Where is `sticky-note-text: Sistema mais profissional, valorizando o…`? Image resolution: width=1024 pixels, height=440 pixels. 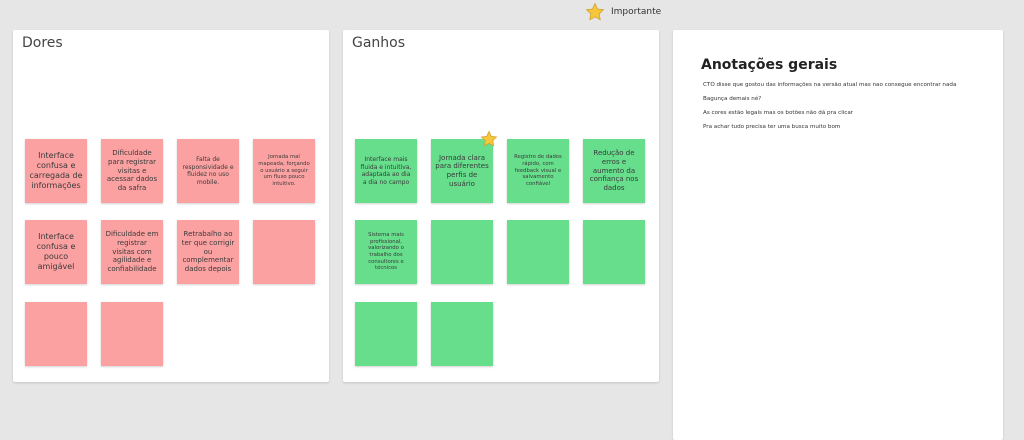 sticky-note-text: Sistema mais profissional, valorizando o… is located at coordinates (386, 252).